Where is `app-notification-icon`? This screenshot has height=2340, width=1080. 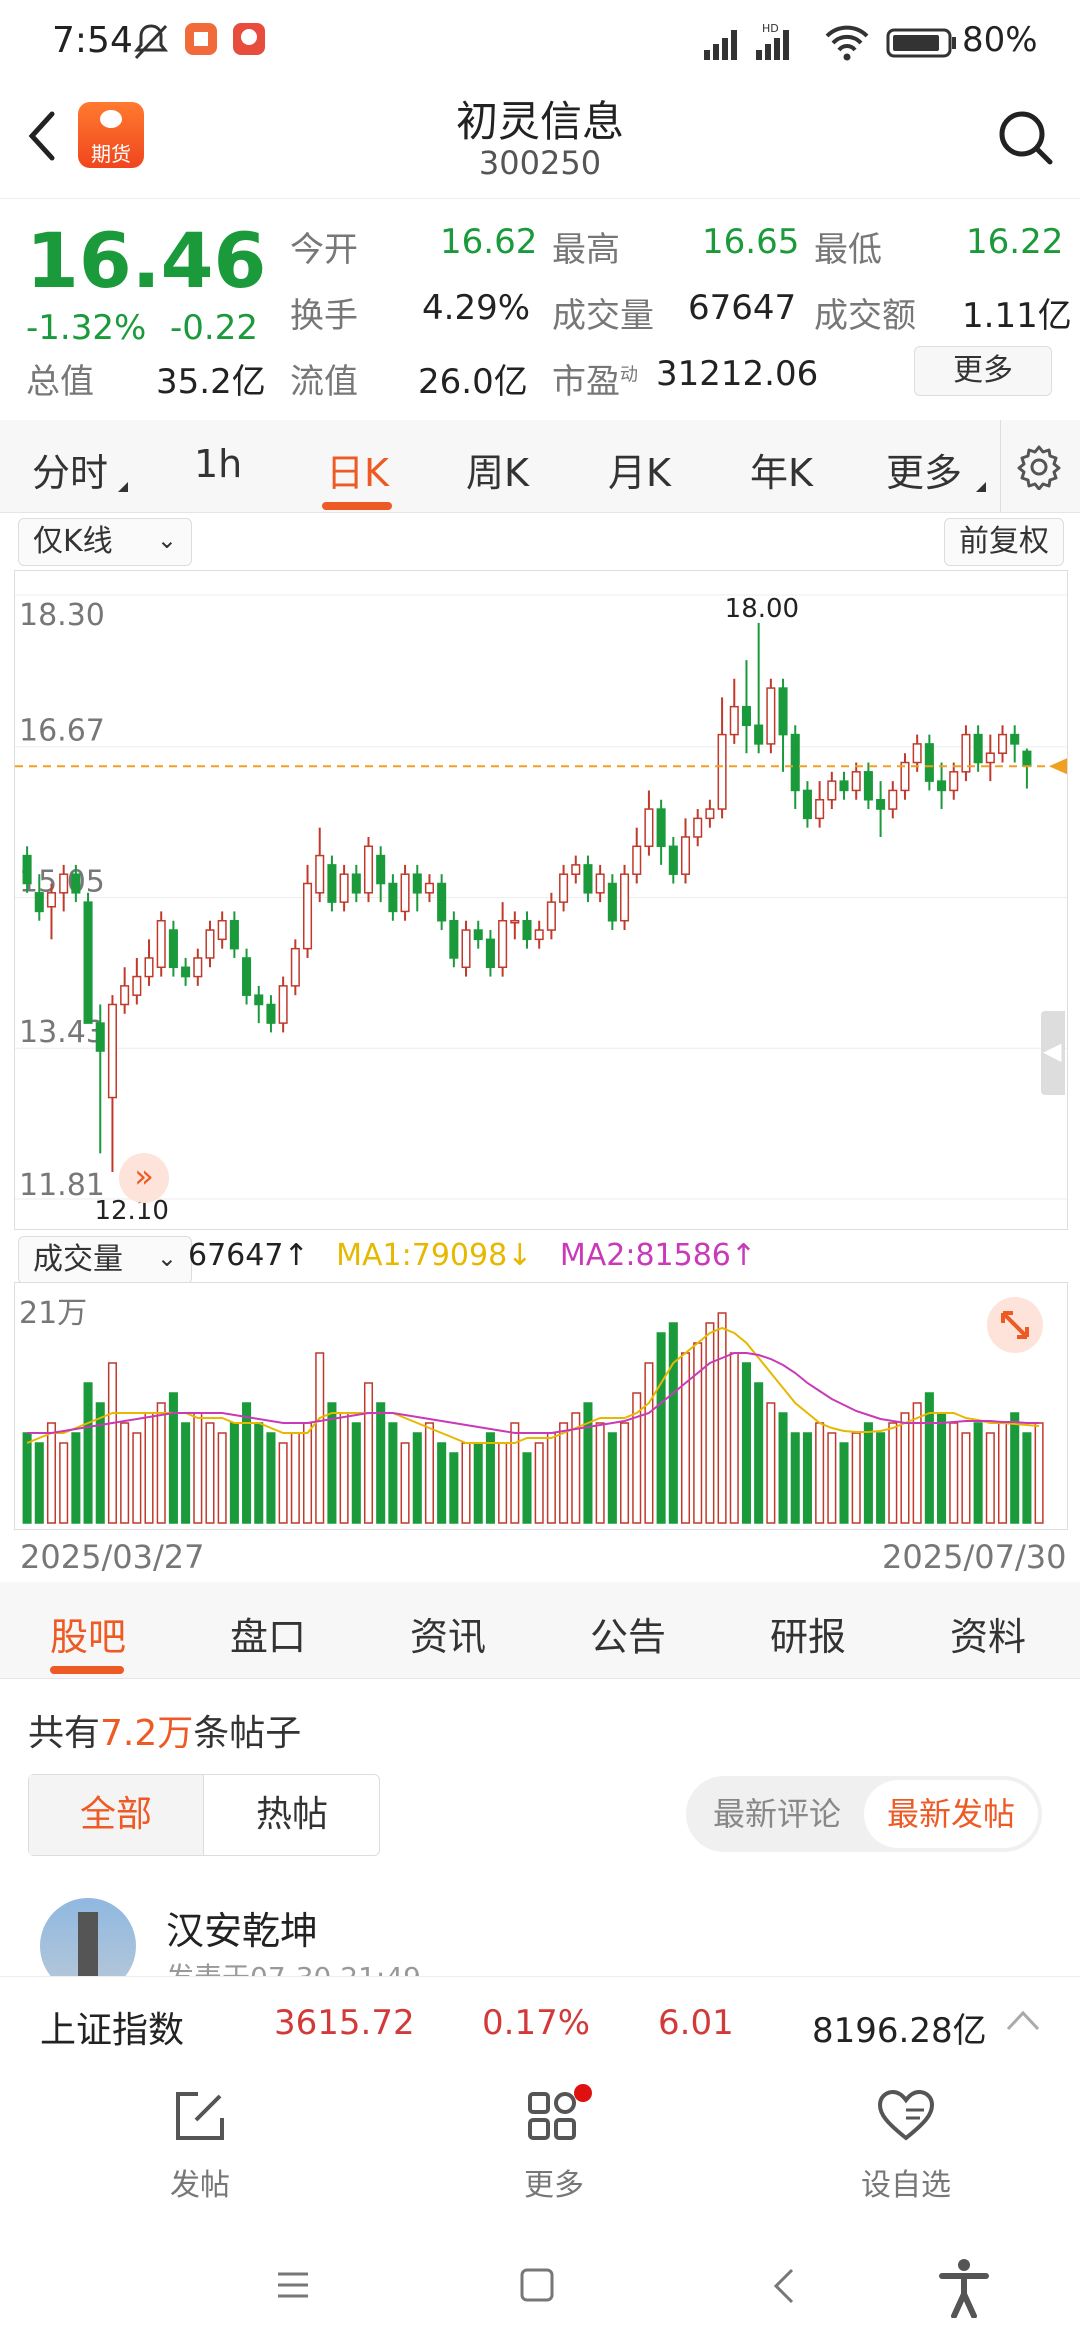
app-notification-icon is located at coordinates (201, 41).